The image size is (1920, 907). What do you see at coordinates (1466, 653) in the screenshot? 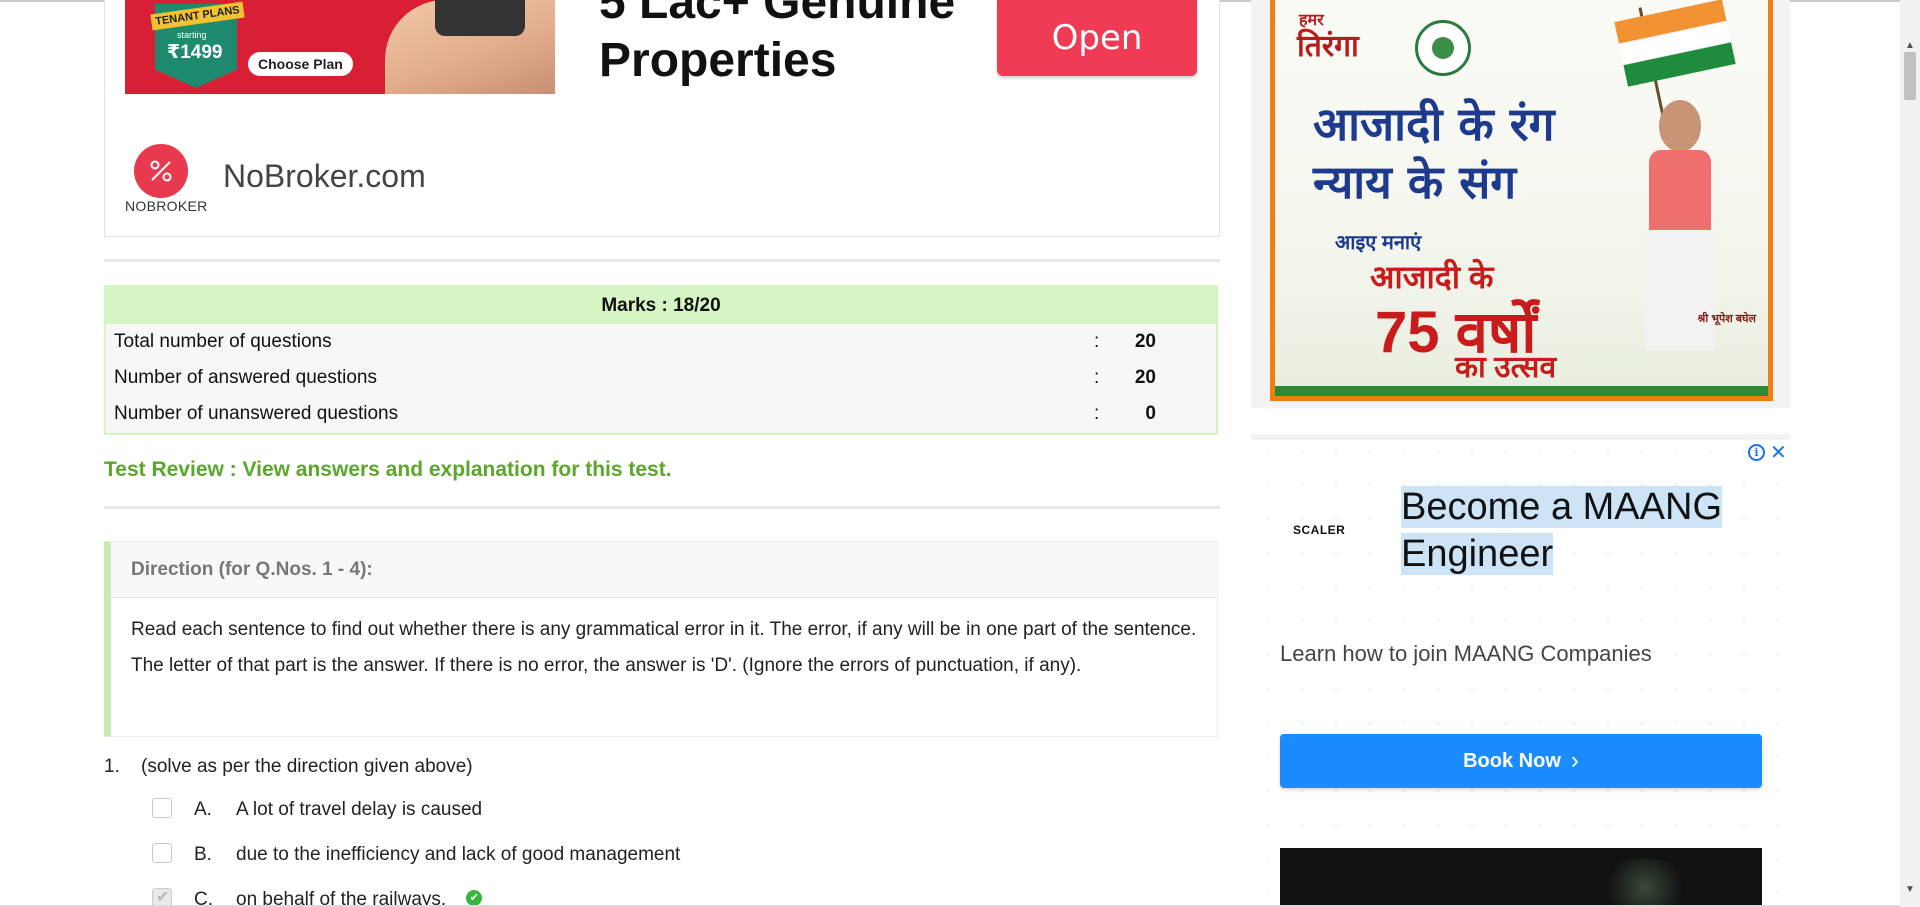
I see `ad-subtext: Learn how to join MAANG Companies` at bounding box center [1466, 653].